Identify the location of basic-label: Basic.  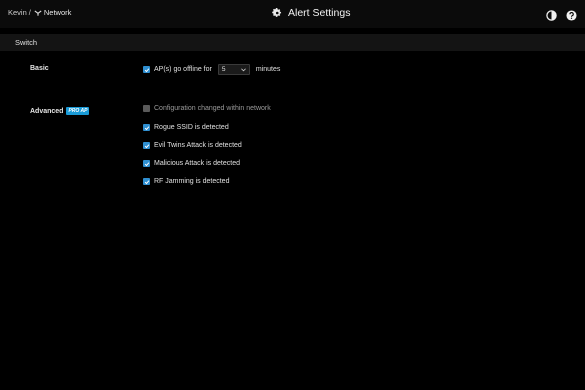
(39, 68).